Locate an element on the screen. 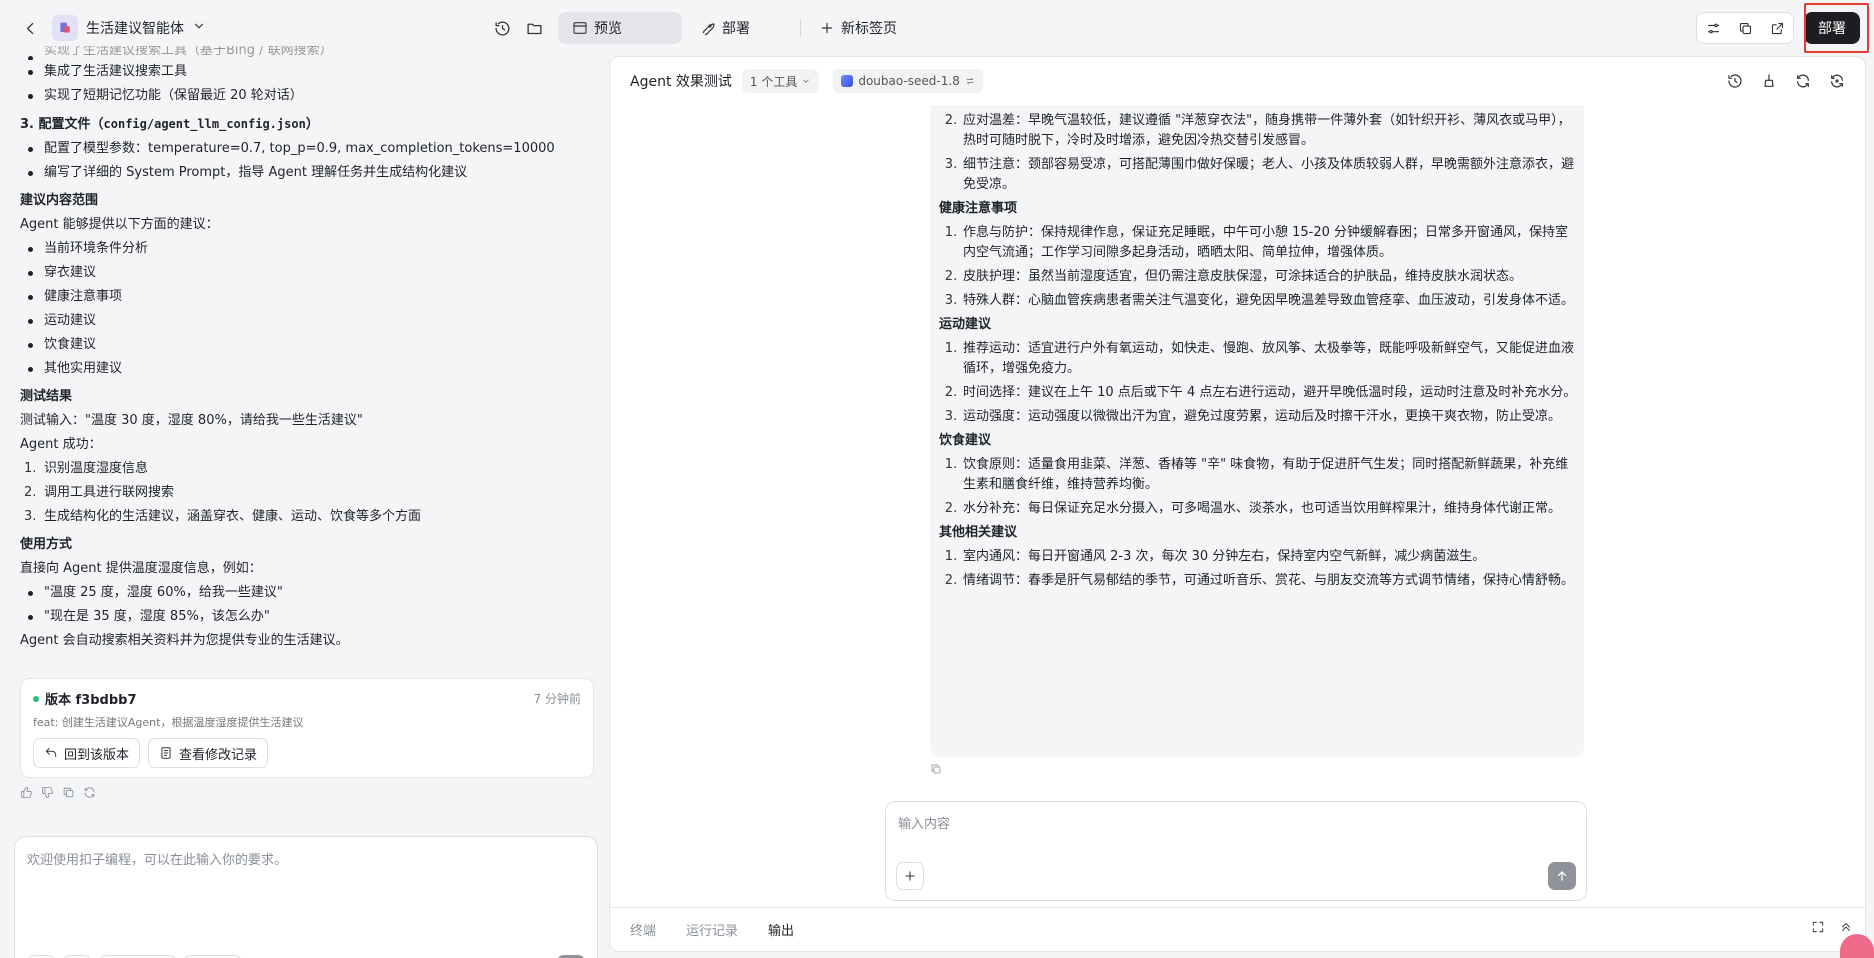  paragraph: 直接向 Agent 提供温度湿度信息，例如： is located at coordinates (141, 568).